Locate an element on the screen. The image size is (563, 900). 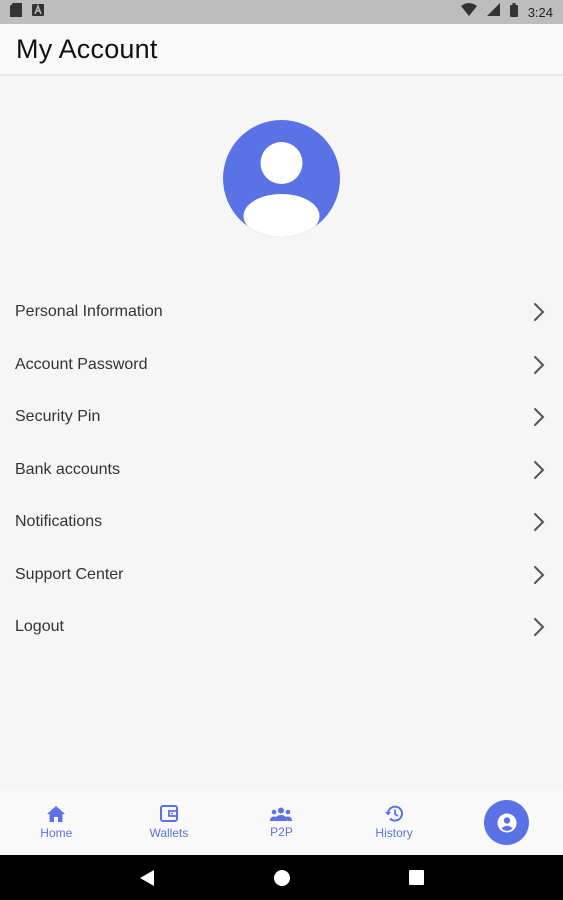
active-tab-indicator is located at coordinates (507, 822).